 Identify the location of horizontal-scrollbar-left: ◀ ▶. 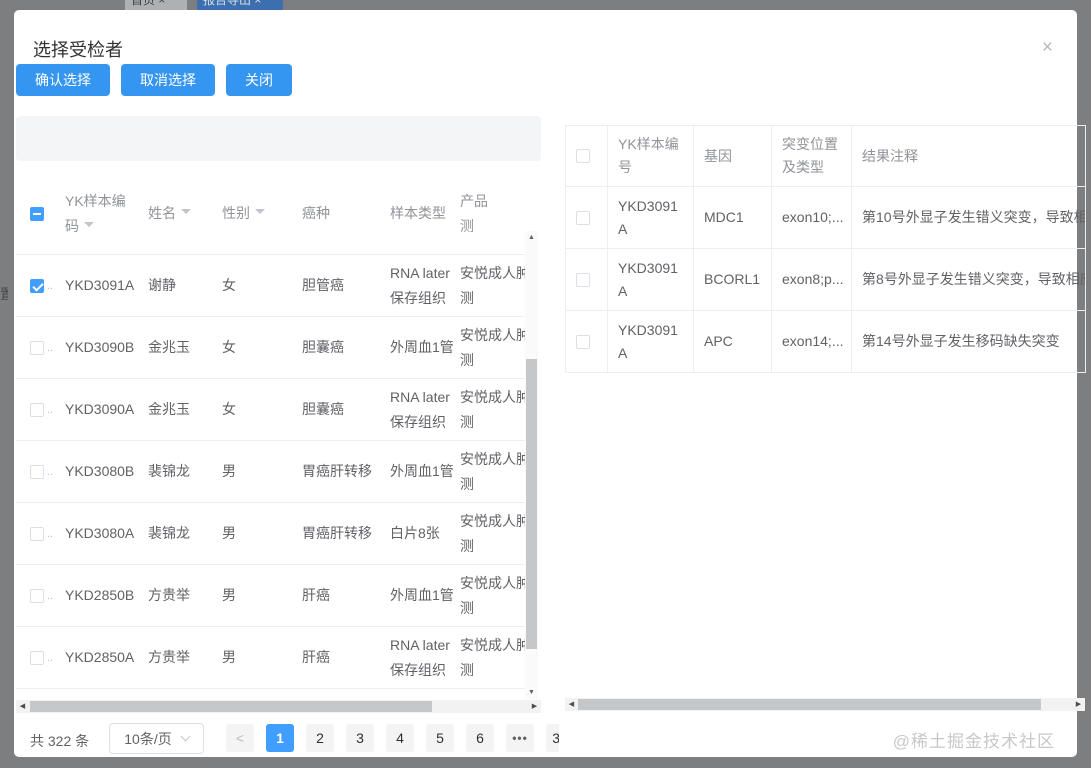
(278, 706).